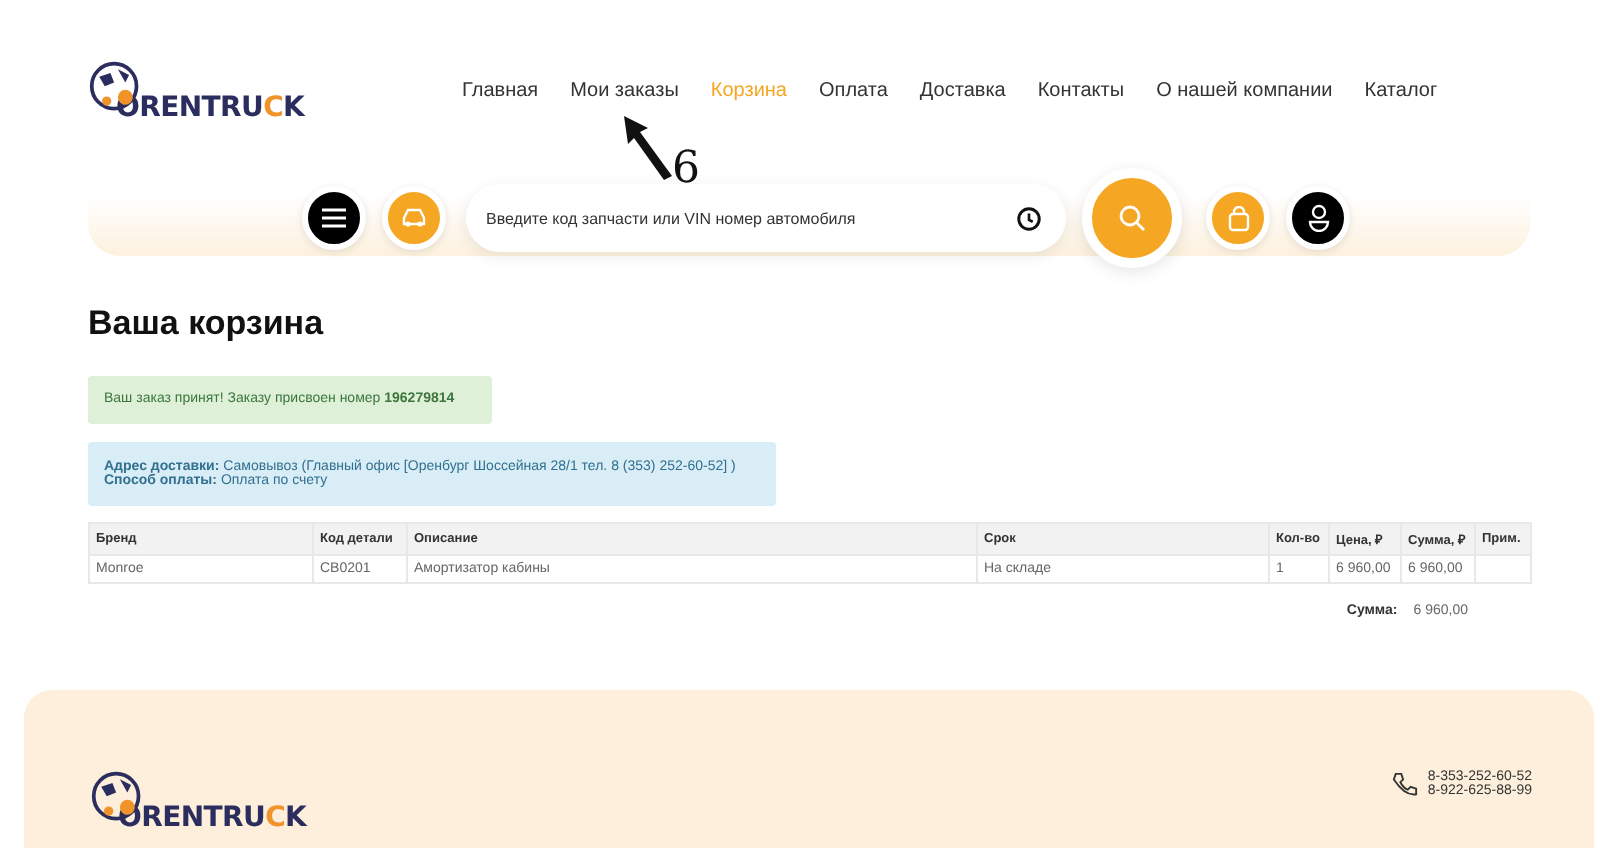 The width and height of the screenshot is (1600, 848). Describe the element at coordinates (207, 324) in the screenshot. I see `page-title: Ваша корзина` at that location.